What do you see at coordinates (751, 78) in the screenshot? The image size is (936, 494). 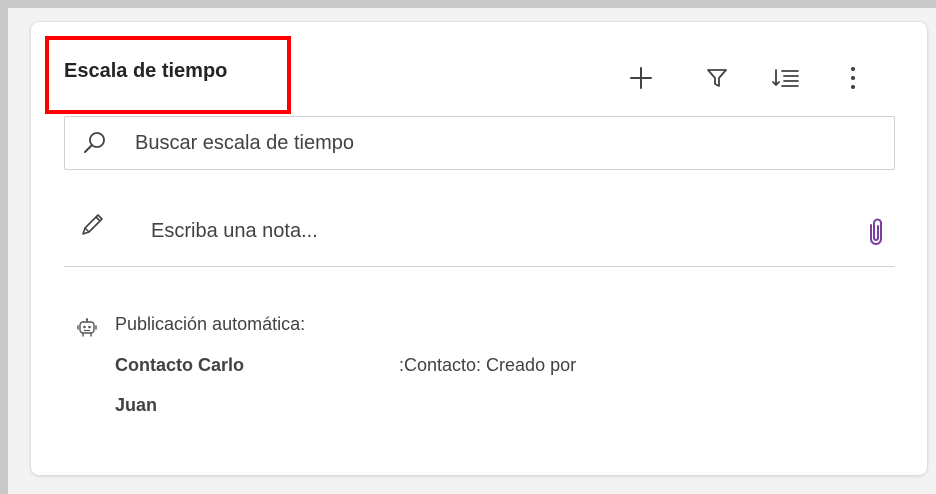 I see `timeline-toolbar` at bounding box center [751, 78].